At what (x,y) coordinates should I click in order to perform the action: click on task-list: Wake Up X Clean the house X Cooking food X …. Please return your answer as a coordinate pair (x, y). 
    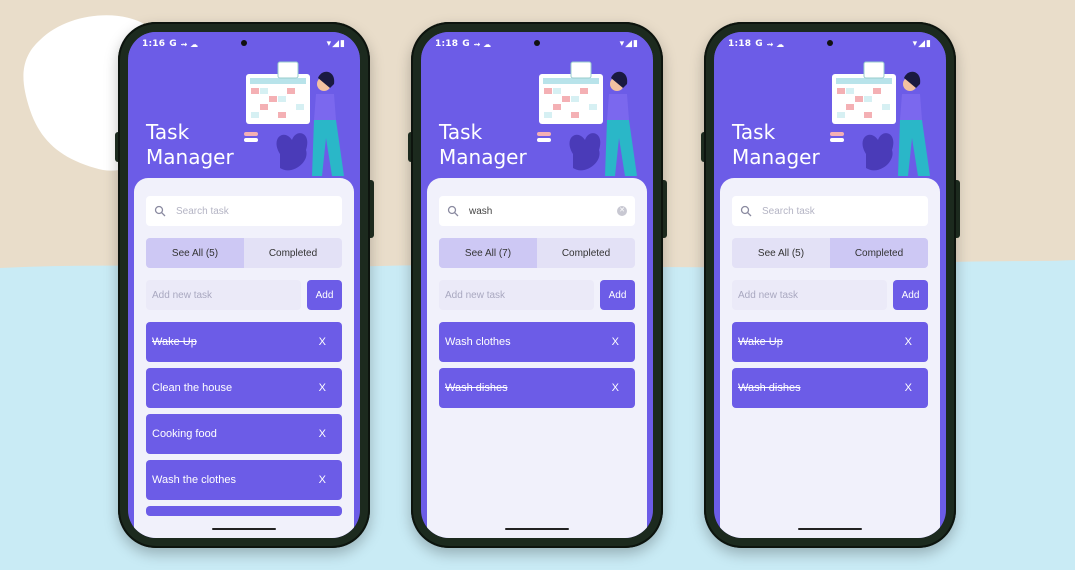
    Looking at the image, I should click on (244, 422).